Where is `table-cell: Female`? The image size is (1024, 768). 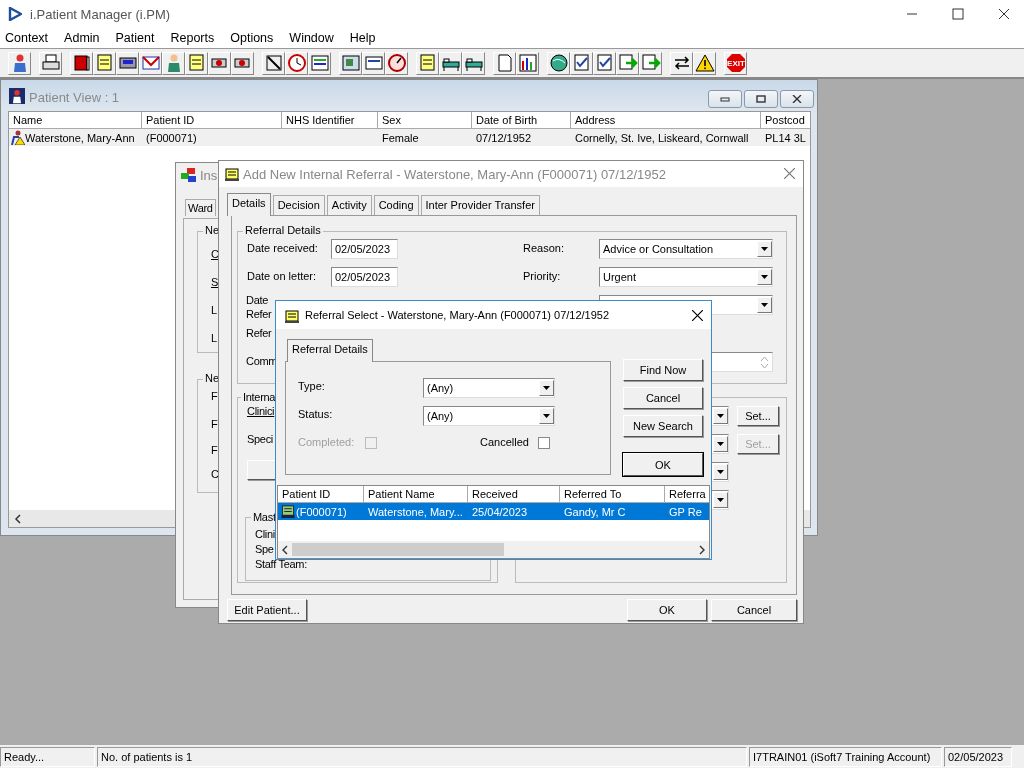 table-cell: Female is located at coordinates (400, 137).